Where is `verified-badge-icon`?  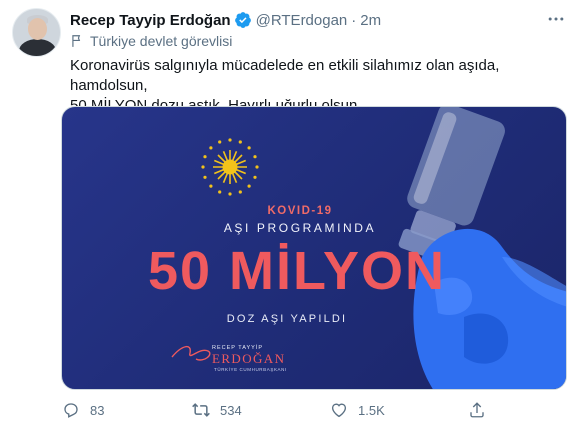
verified-badge-icon is located at coordinates (243, 20).